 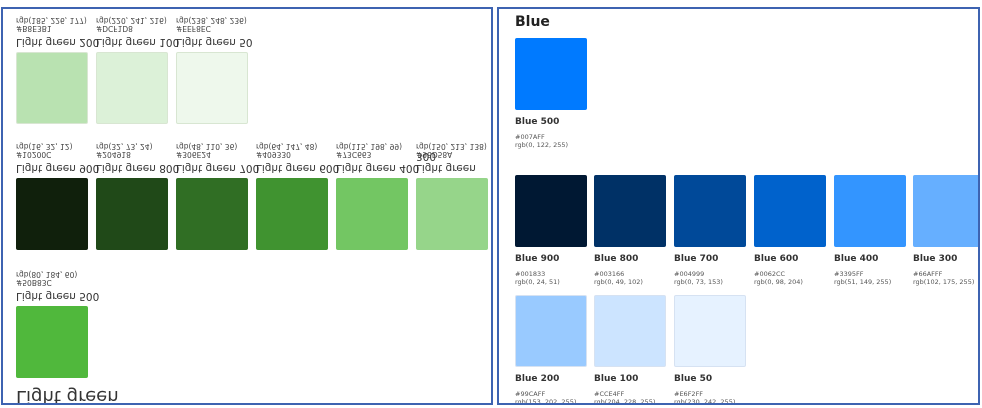 What do you see at coordinates (287, 146) in the screenshot?
I see `swatch-rgb: rgb(64, 147, 48)` at bounding box center [287, 146].